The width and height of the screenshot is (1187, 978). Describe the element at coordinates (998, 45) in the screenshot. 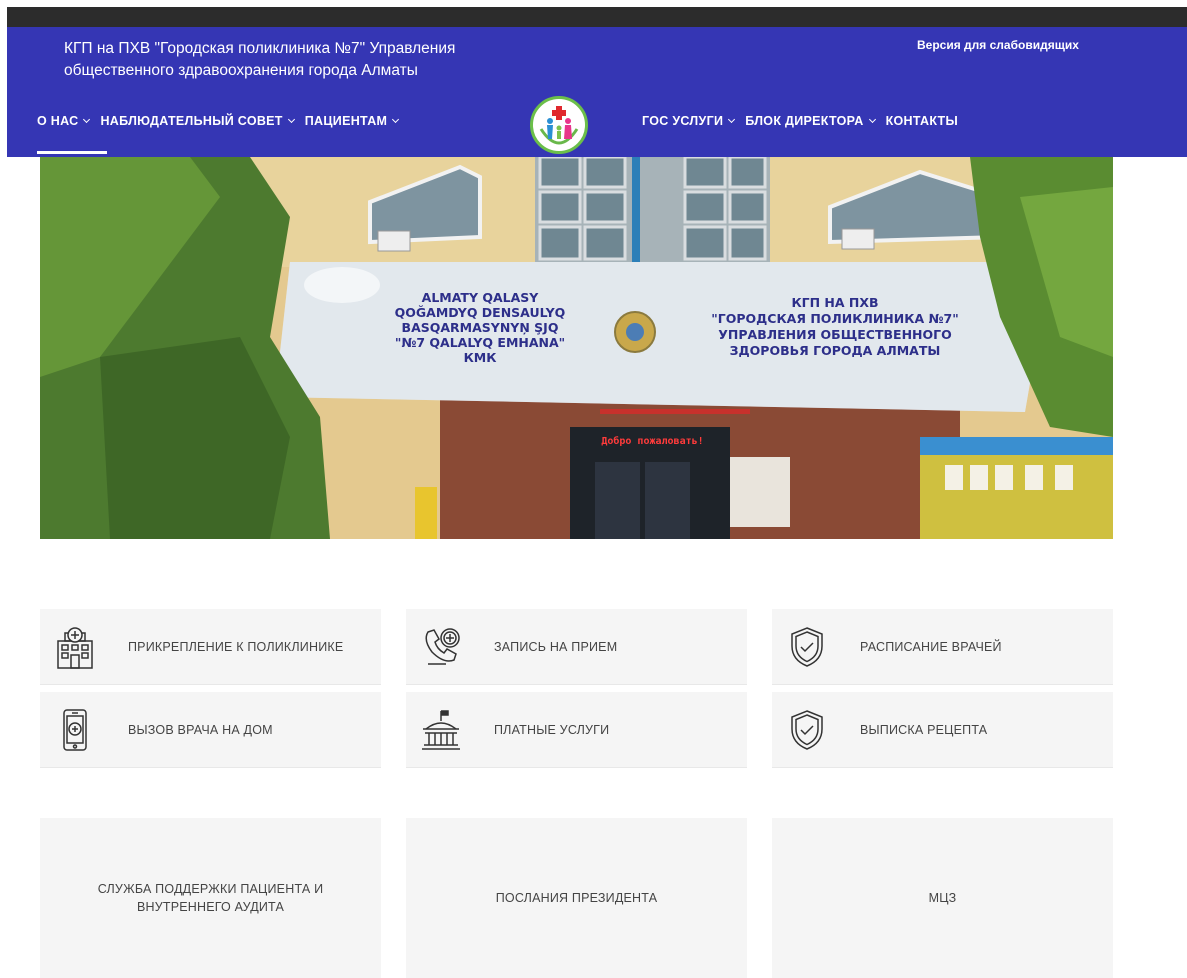

I see `accessibility-version-link: Версия для слабовидящих` at that location.